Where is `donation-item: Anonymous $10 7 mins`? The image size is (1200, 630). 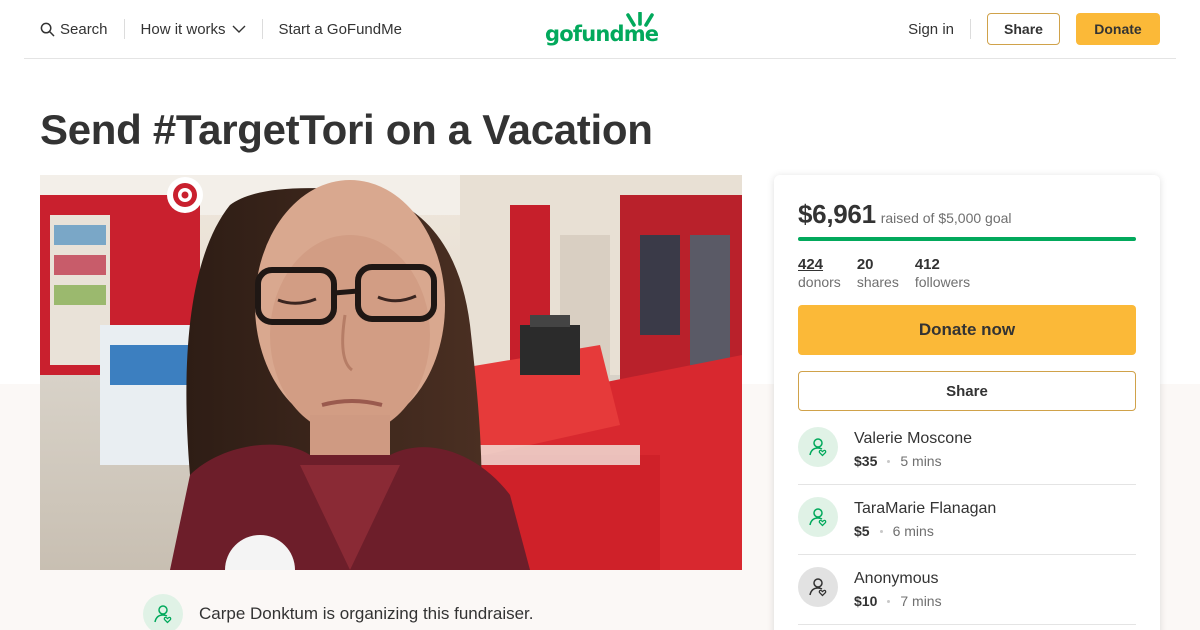 donation-item: Anonymous $10 7 mins is located at coordinates (967, 590).